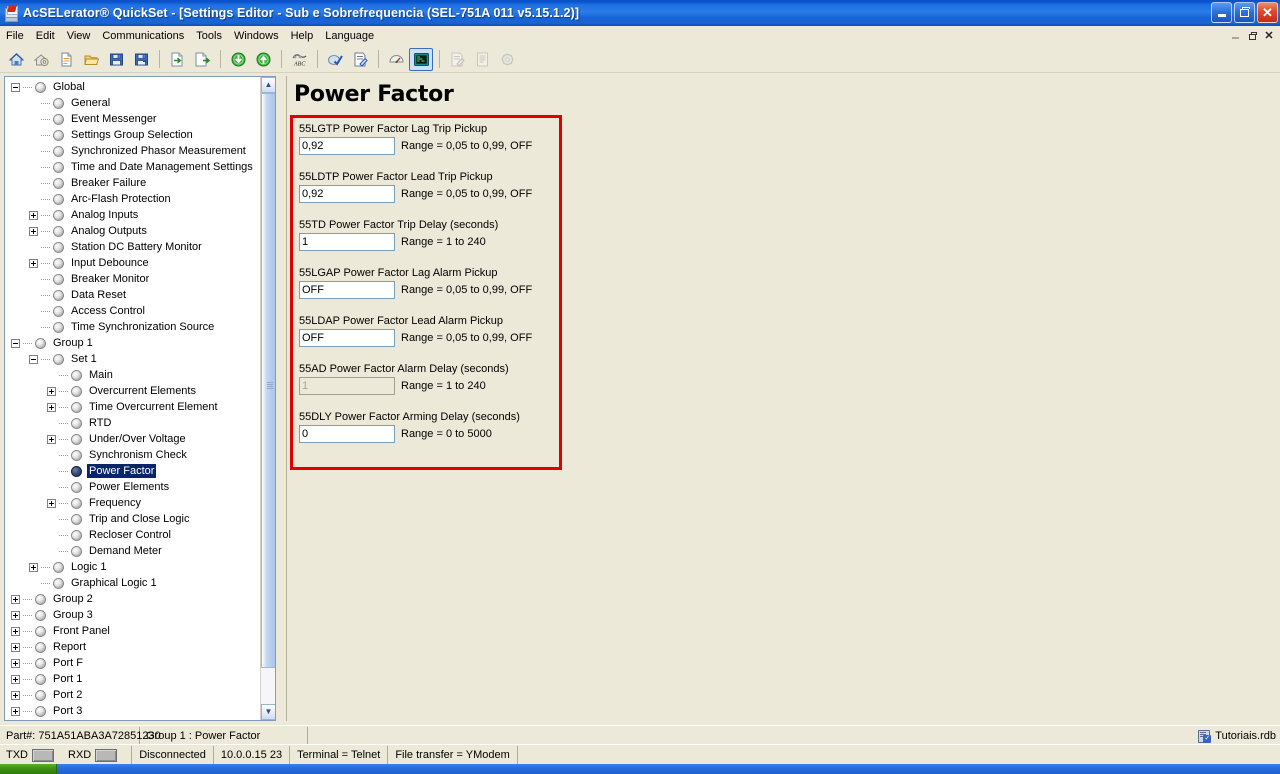  I want to click on tree-item-port-3: Port 3, so click(133, 711).